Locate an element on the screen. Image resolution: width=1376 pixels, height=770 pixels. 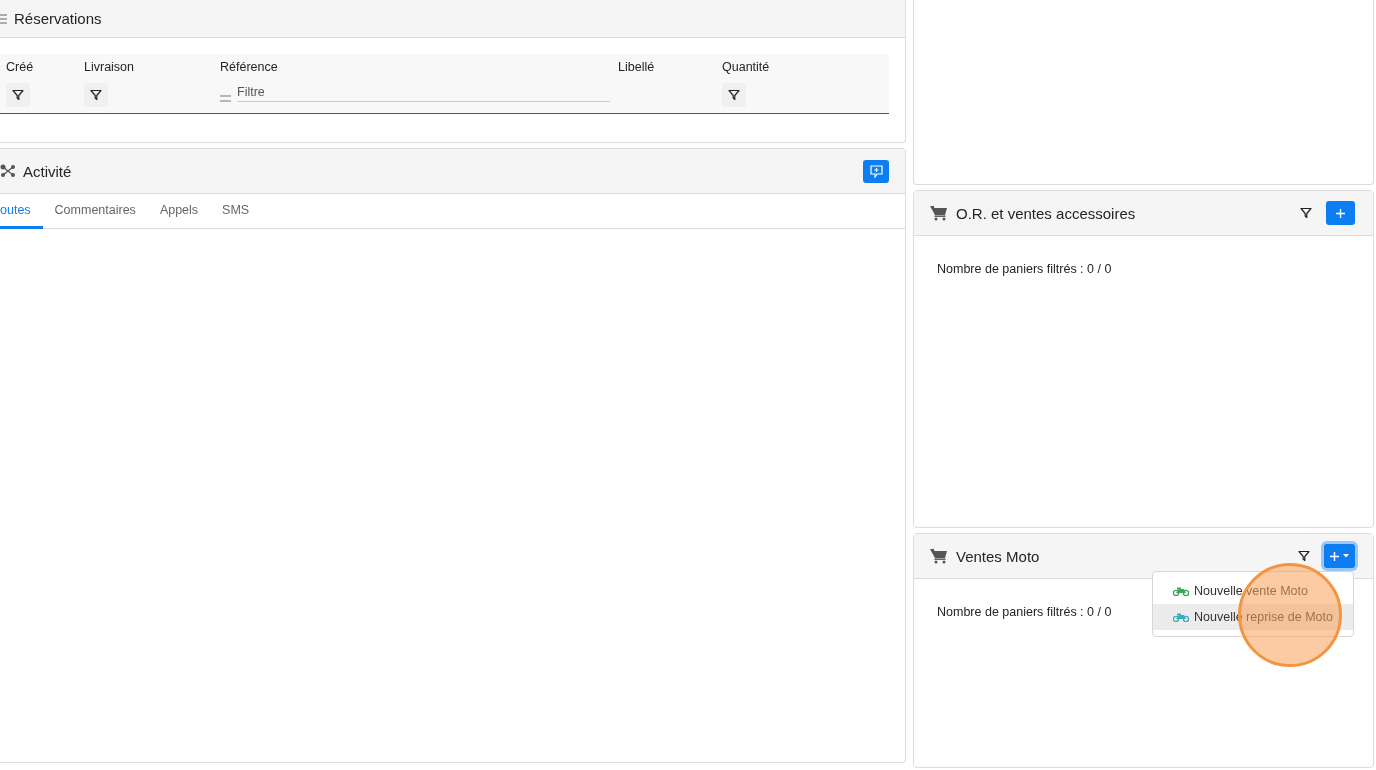
add-comment-button is located at coordinates (876, 171).